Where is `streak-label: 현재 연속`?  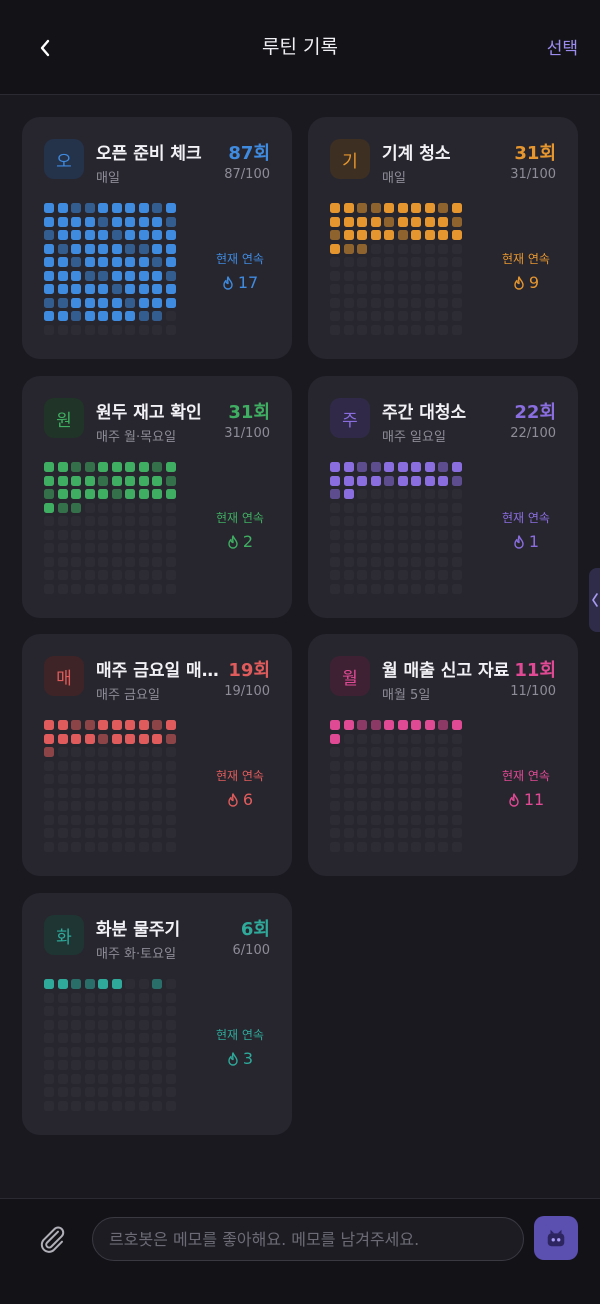
streak-label: 현재 연속 is located at coordinates (240, 1035).